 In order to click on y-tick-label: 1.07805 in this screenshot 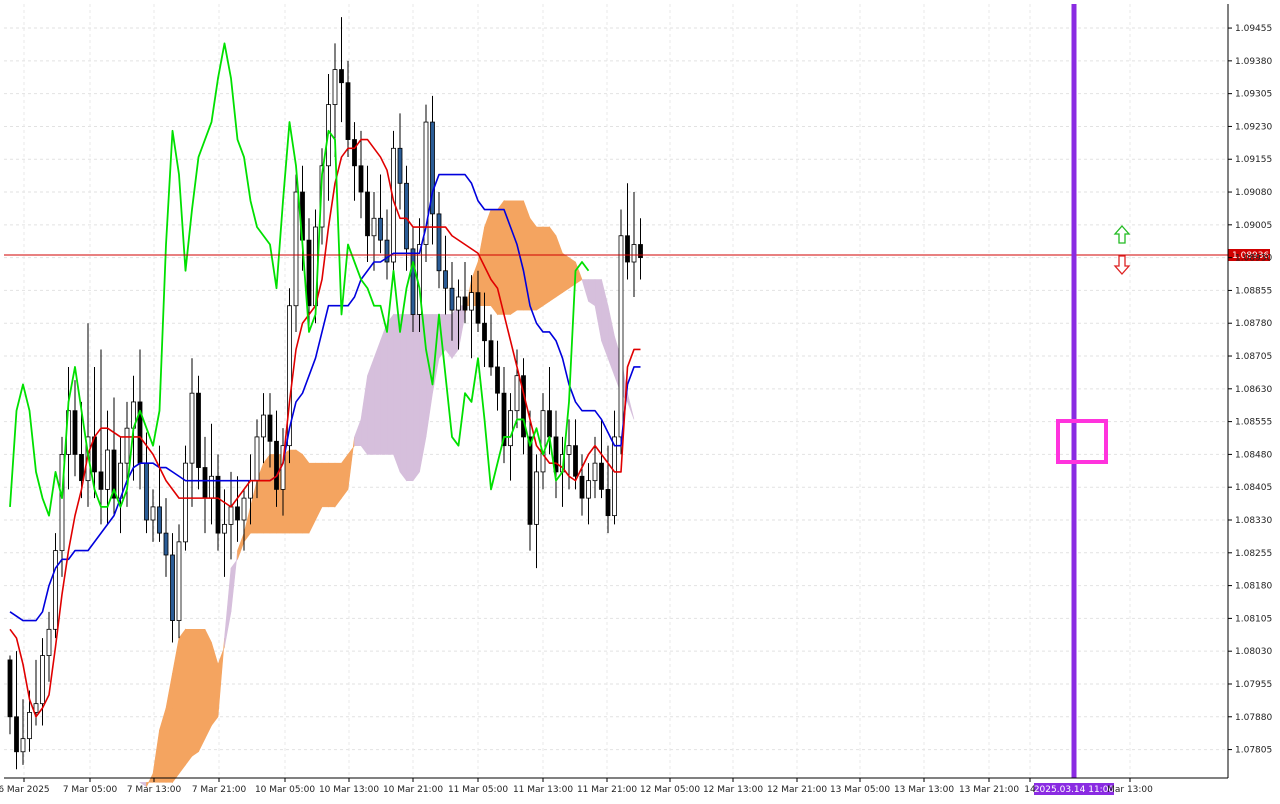, I will do `click(1253, 751)`.